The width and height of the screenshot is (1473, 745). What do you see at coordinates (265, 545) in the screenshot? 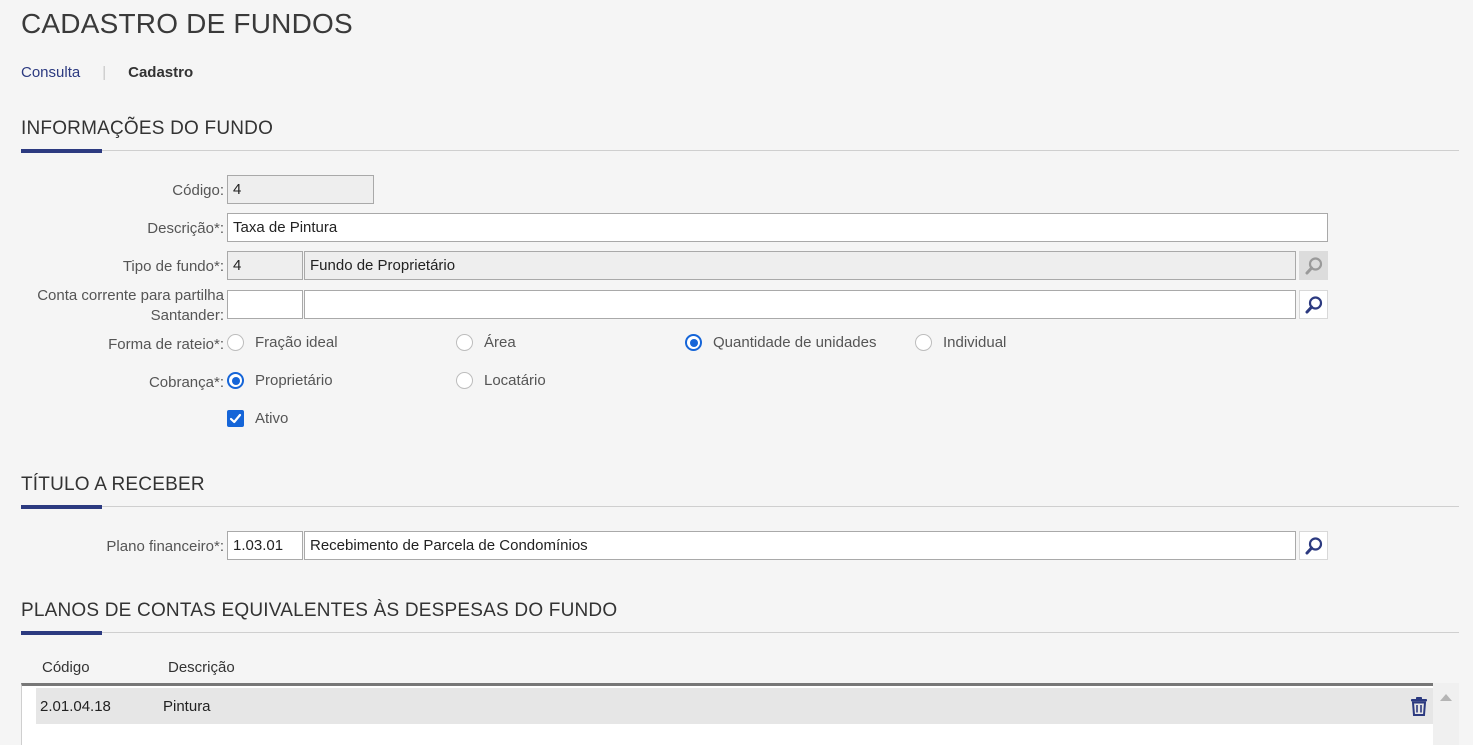
I see `plano-financeiro-code-field: 1.03.01` at bounding box center [265, 545].